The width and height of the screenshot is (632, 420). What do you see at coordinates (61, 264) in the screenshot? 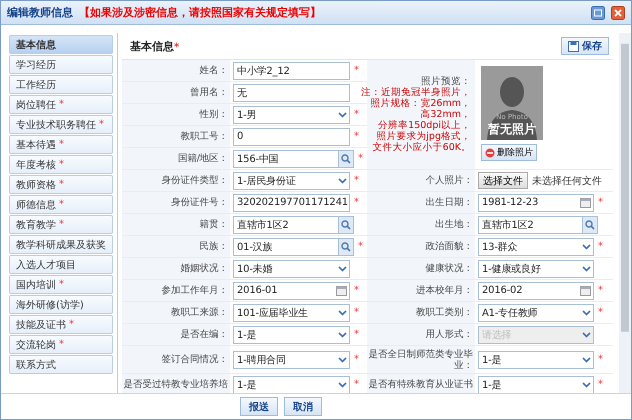
I see `sidebar-item: 入选人才项目` at bounding box center [61, 264].